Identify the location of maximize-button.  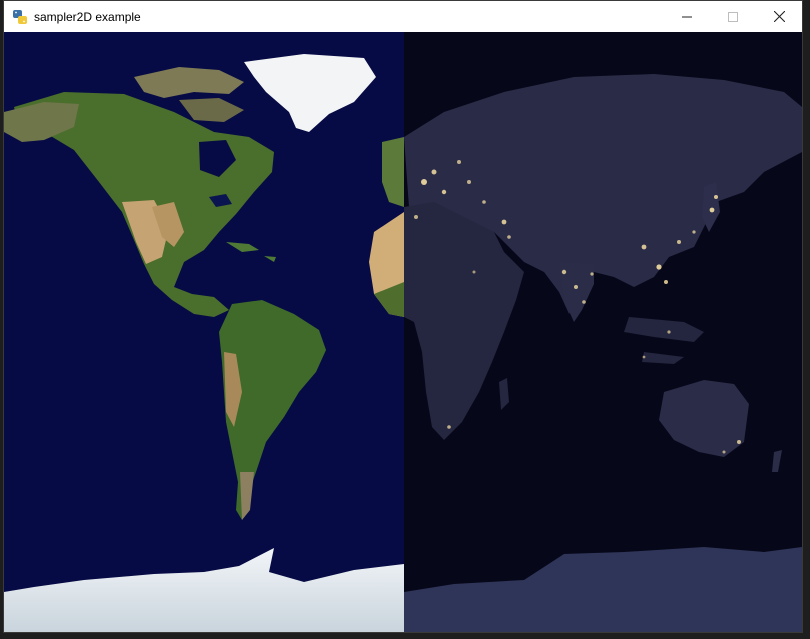
(733, 16).